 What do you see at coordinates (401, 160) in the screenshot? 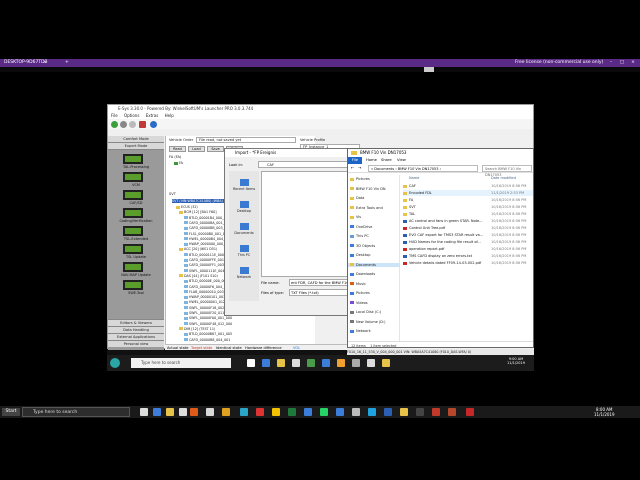
I see `tab-view: View` at bounding box center [401, 160].